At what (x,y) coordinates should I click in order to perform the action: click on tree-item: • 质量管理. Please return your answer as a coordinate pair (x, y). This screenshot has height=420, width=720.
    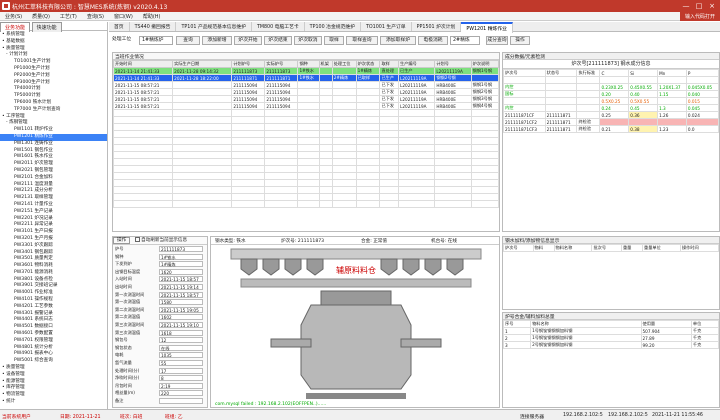
    Looking at the image, I should click on (53, 368).